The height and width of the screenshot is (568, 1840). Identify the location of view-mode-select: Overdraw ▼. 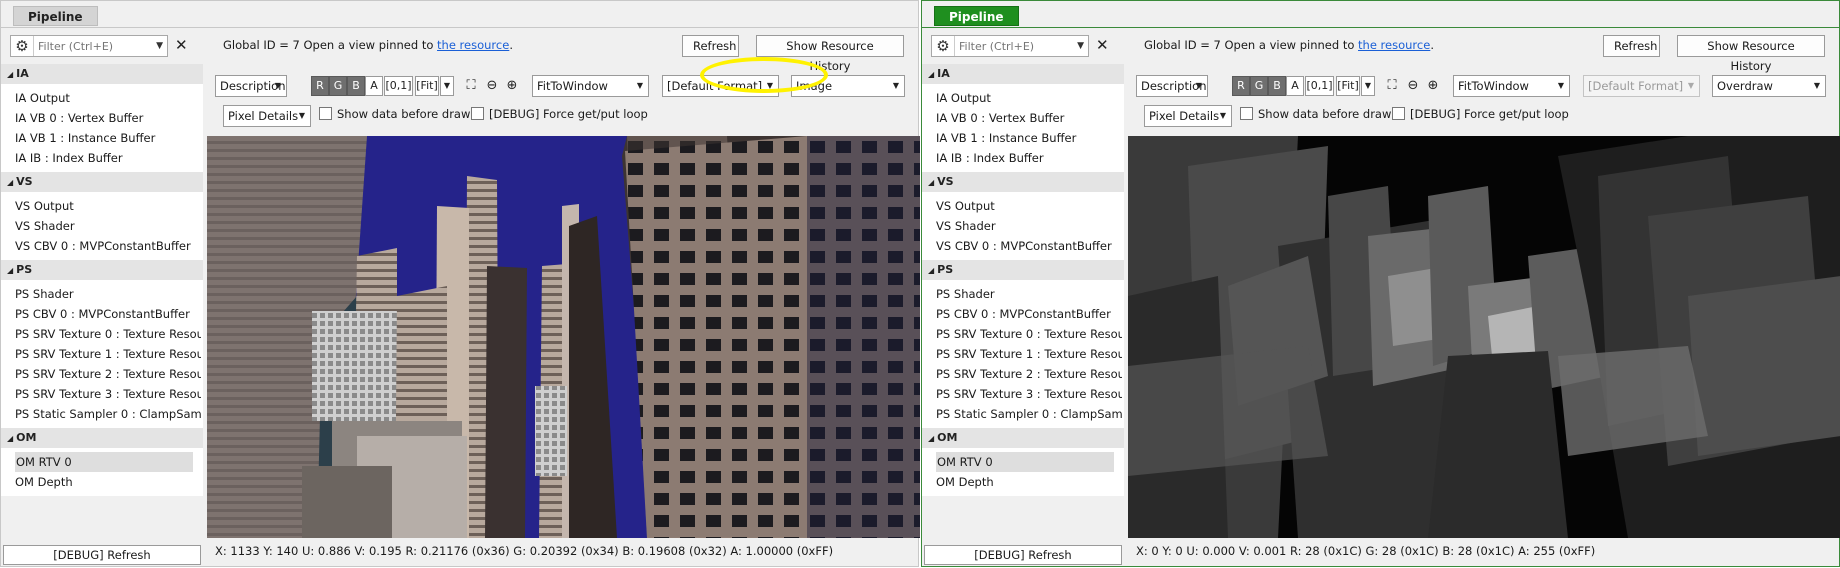
(1769, 86).